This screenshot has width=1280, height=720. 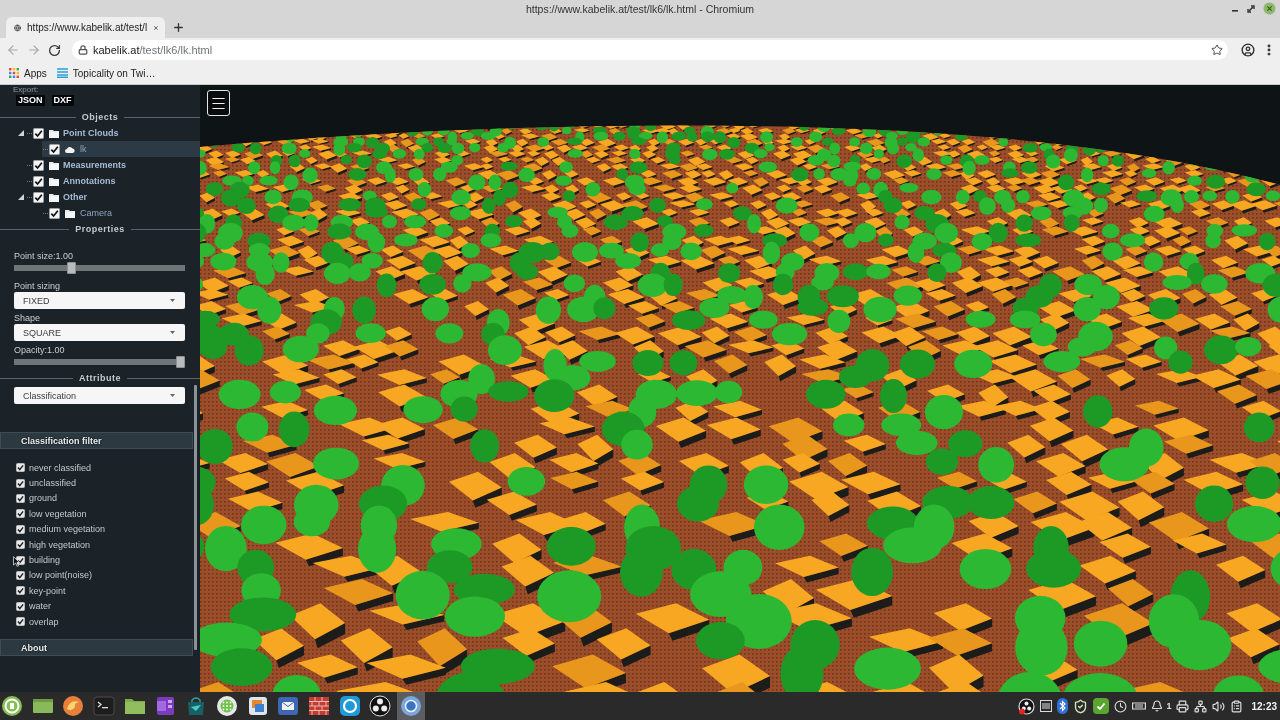 I want to click on field-label: Point sizing, so click(x=38, y=286).